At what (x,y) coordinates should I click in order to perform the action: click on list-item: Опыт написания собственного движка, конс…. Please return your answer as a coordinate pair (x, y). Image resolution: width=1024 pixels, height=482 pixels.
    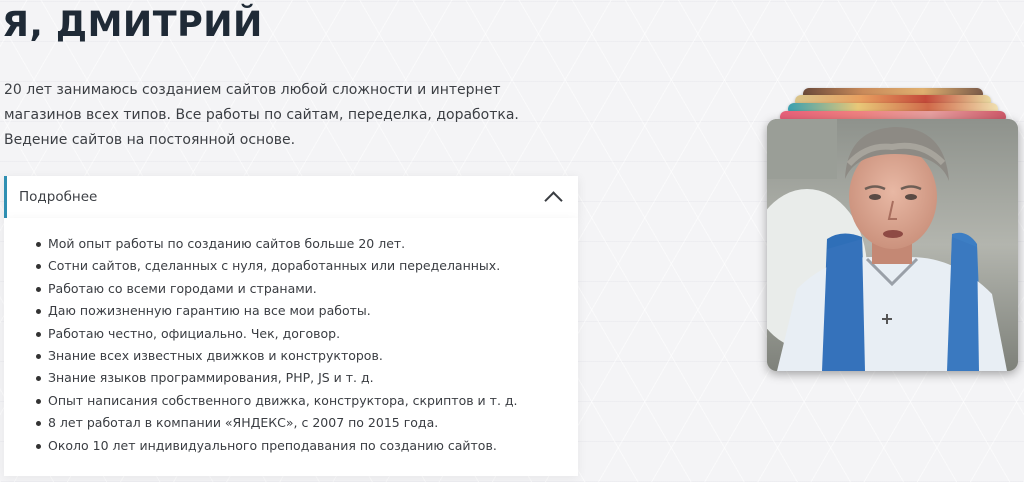
    Looking at the image, I should click on (307, 401).